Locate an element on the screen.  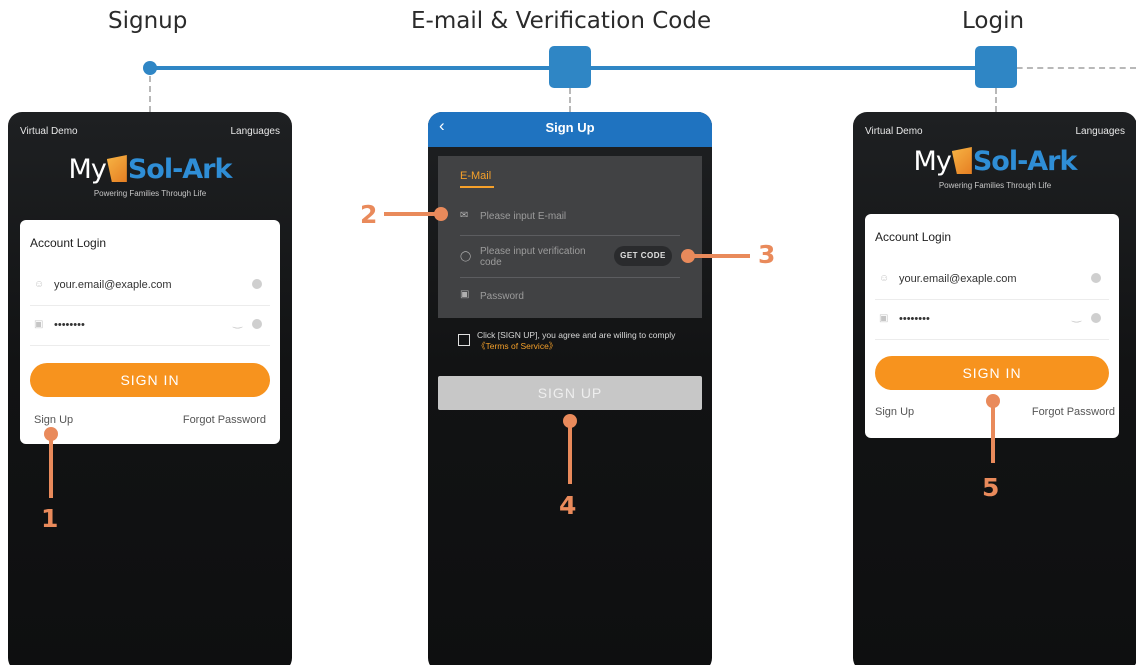
flow-connector-verification is located at coordinates (570, 100).